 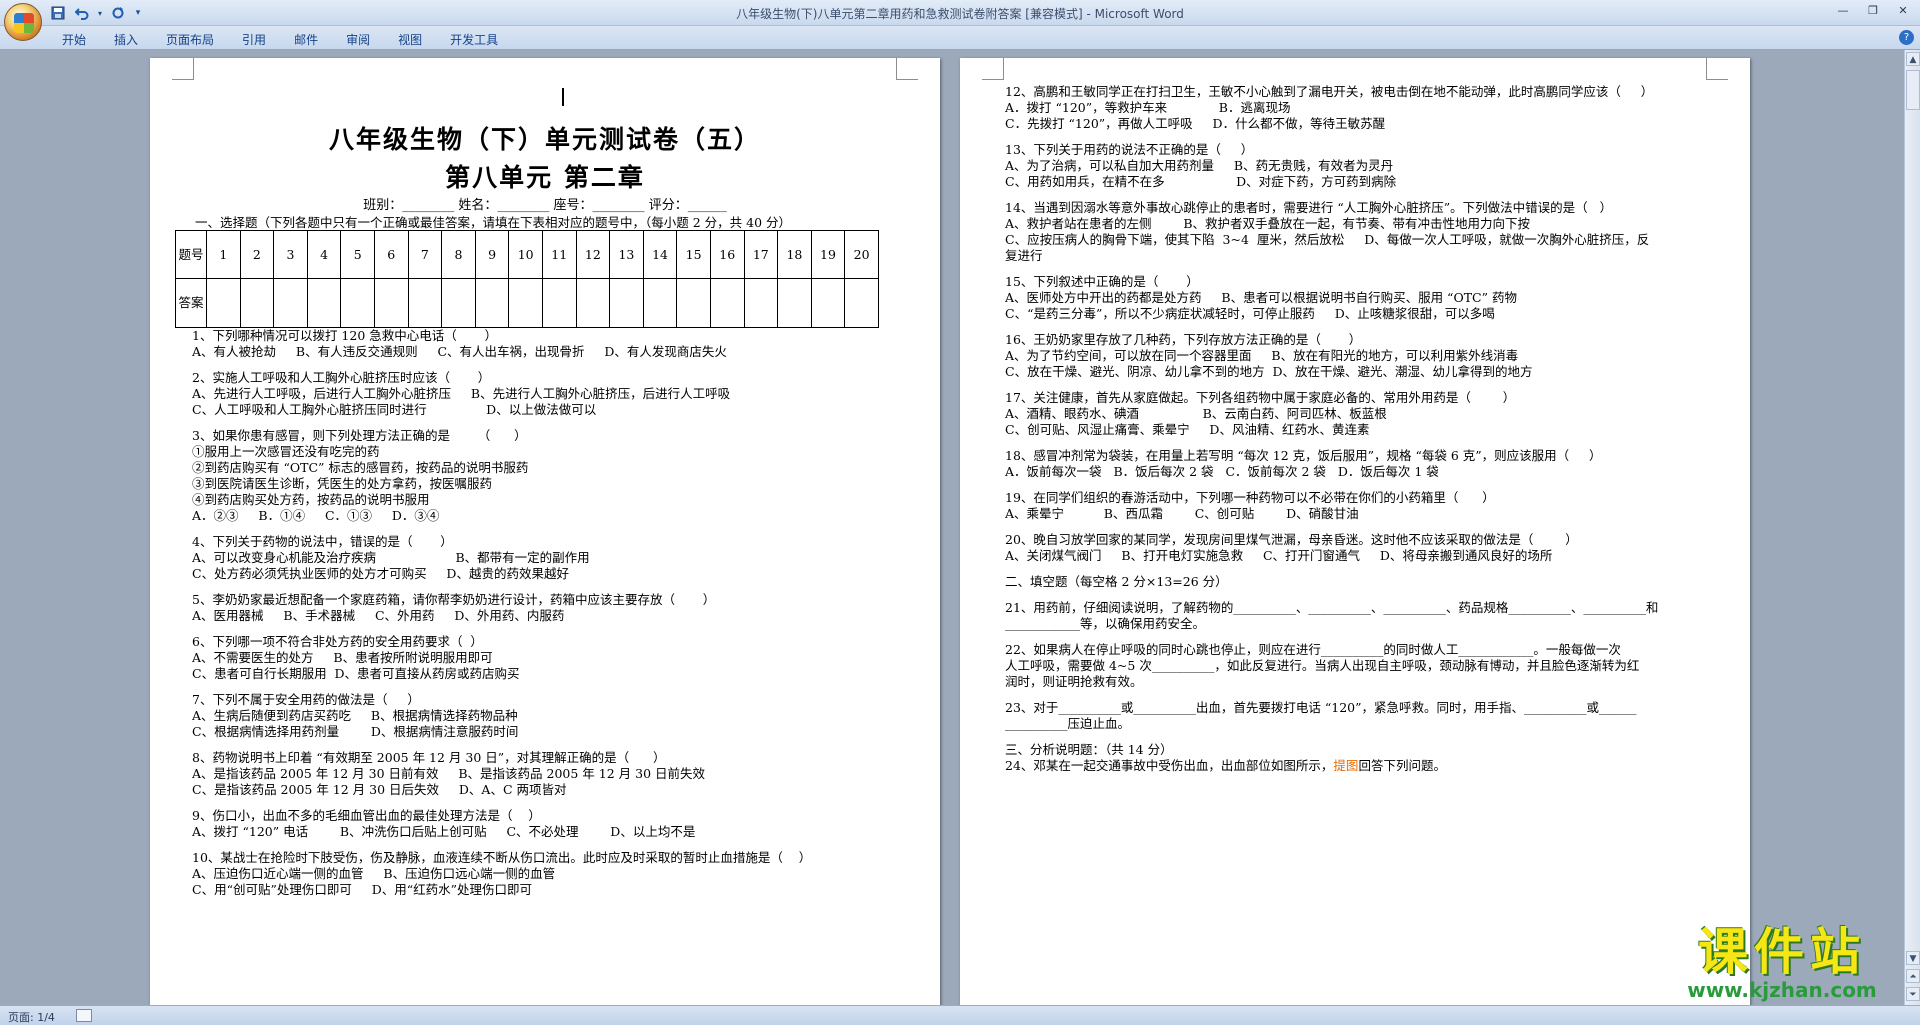 I want to click on help-icon: ?, so click(x=1906, y=37).